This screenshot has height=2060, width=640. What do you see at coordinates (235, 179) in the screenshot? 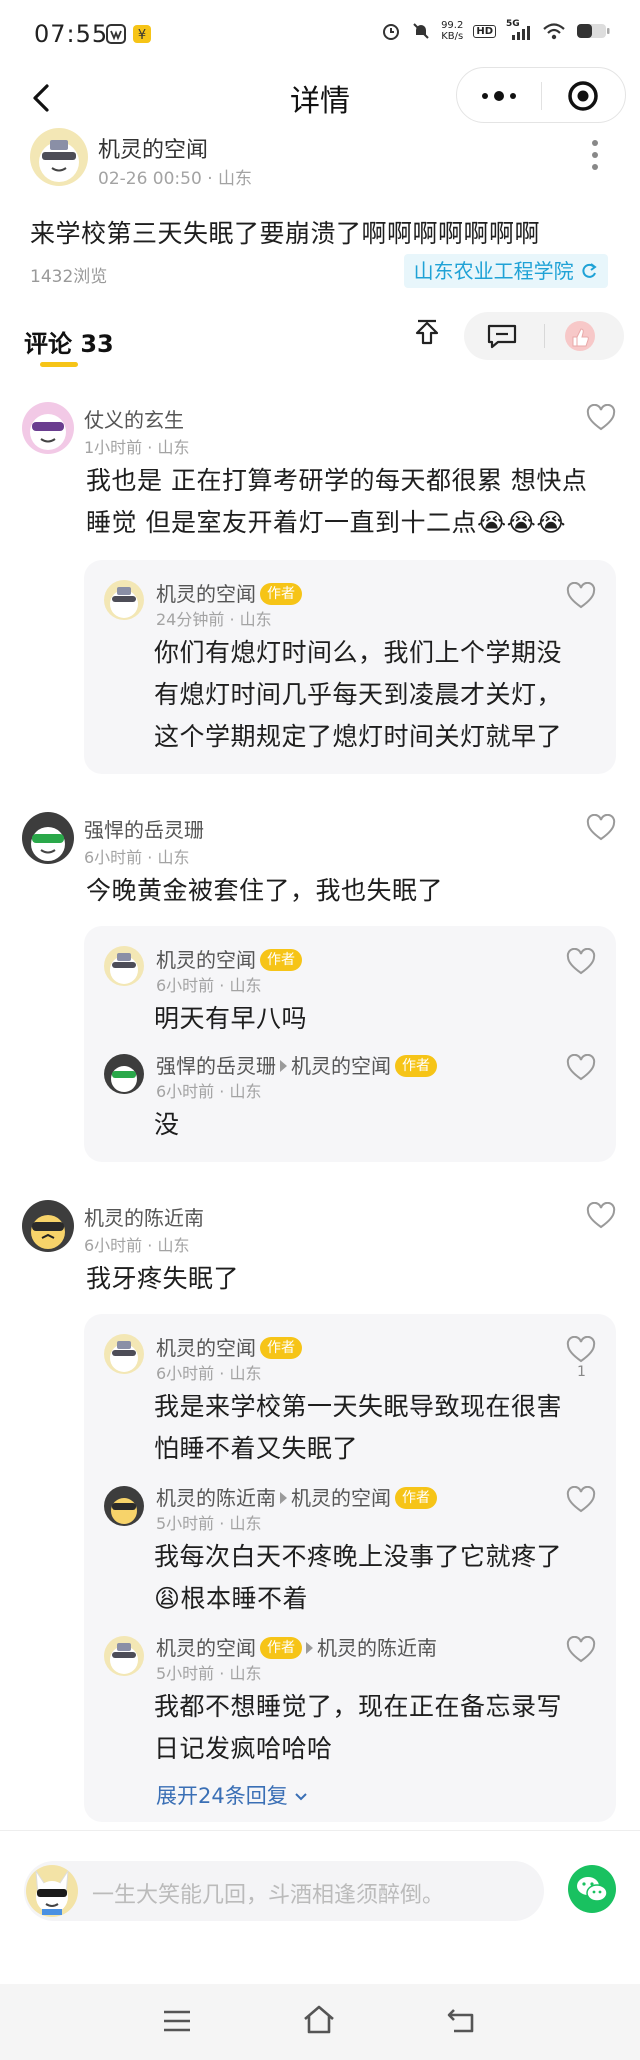
I see `post-location: 山东` at bounding box center [235, 179].